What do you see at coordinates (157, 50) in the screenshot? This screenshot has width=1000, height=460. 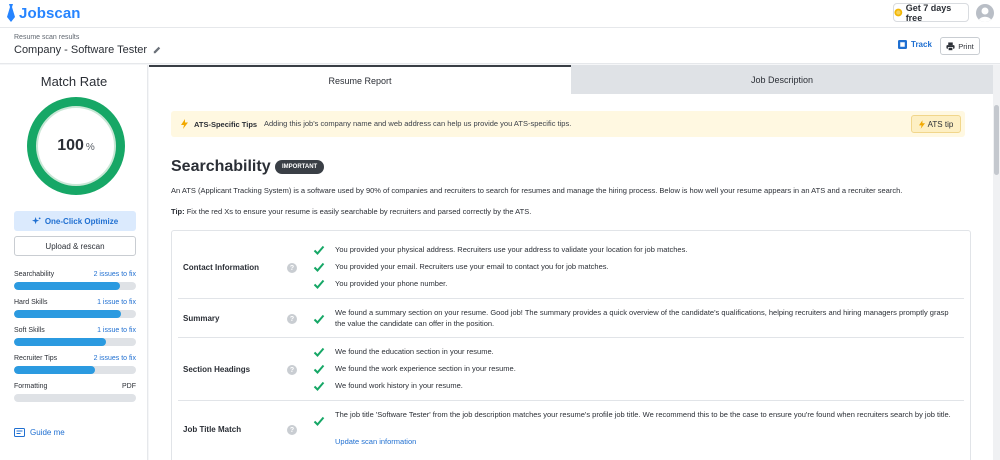 I see `pencil-icon` at bounding box center [157, 50].